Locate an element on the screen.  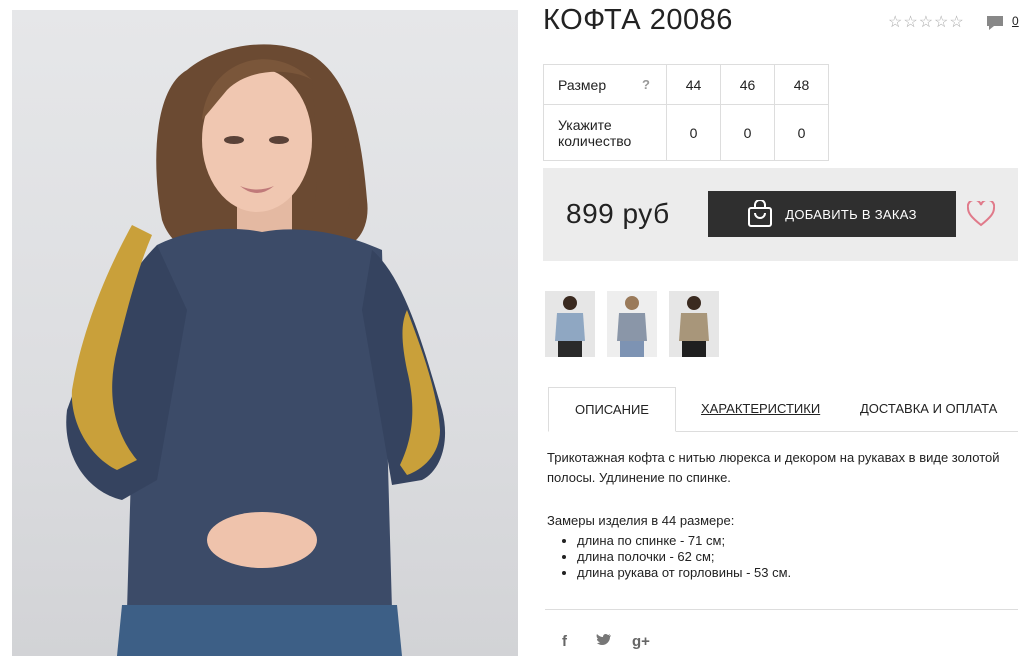
product-price: 899 руб is located at coordinates (618, 213).